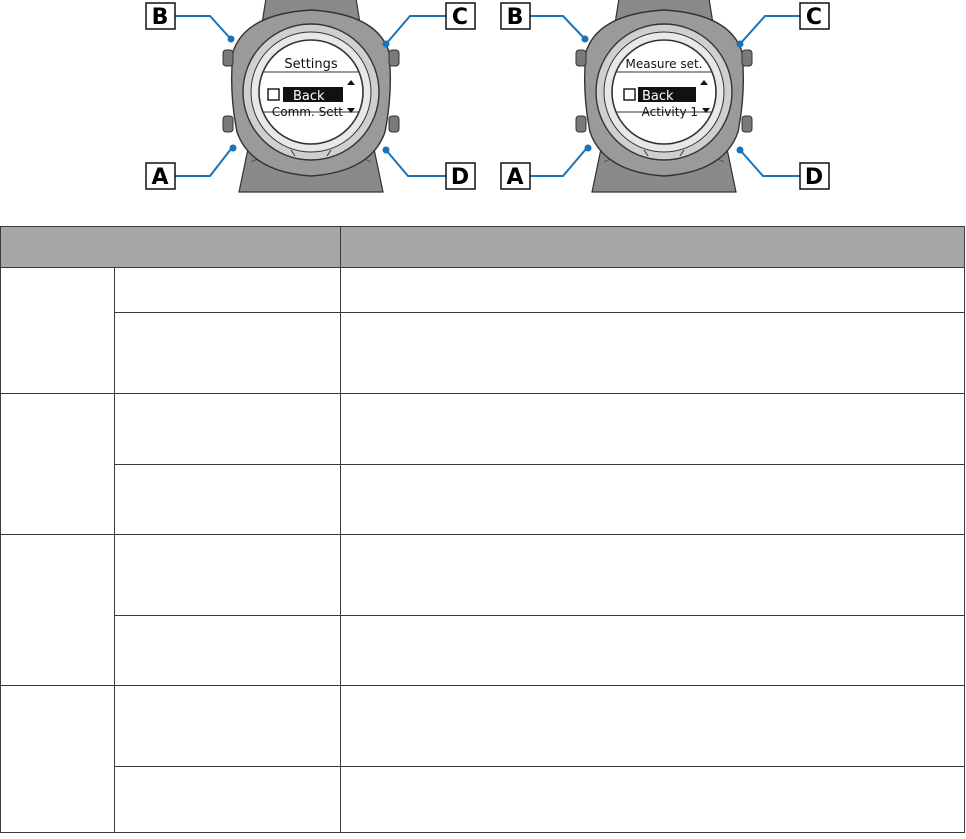 The image size is (966, 839). I want to click on button-label-c-right: C, so click(814, 16).